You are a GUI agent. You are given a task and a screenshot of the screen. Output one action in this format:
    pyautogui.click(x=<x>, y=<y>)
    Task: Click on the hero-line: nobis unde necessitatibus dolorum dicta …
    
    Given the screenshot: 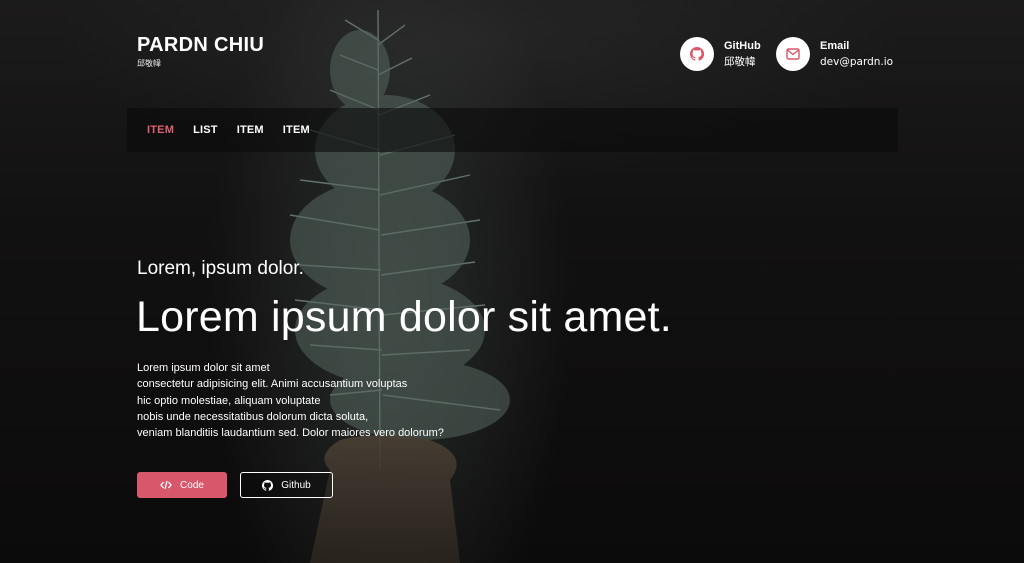 What is the action you would take?
    pyautogui.click(x=253, y=416)
    